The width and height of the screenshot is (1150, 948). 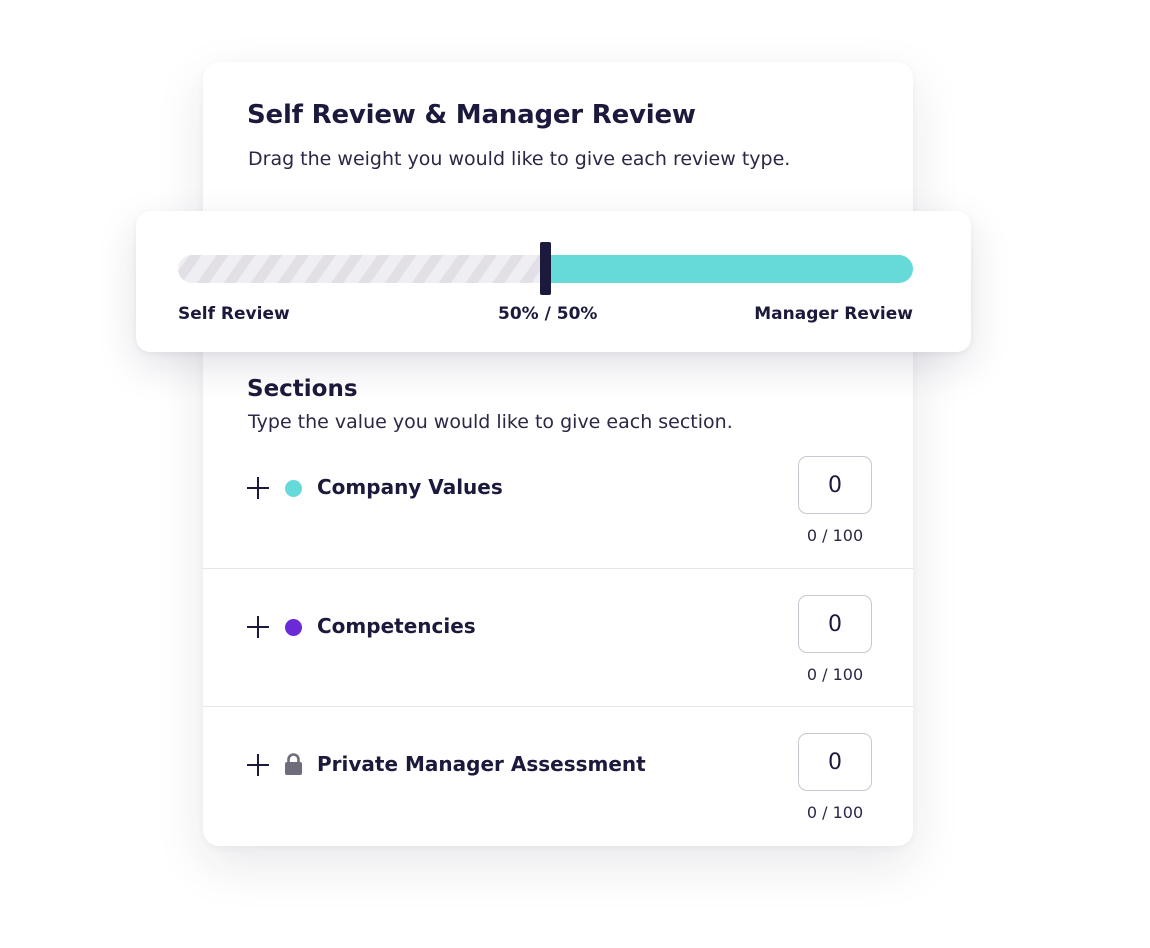 What do you see at coordinates (293, 627) in the screenshot?
I see `purple-dot-icon` at bounding box center [293, 627].